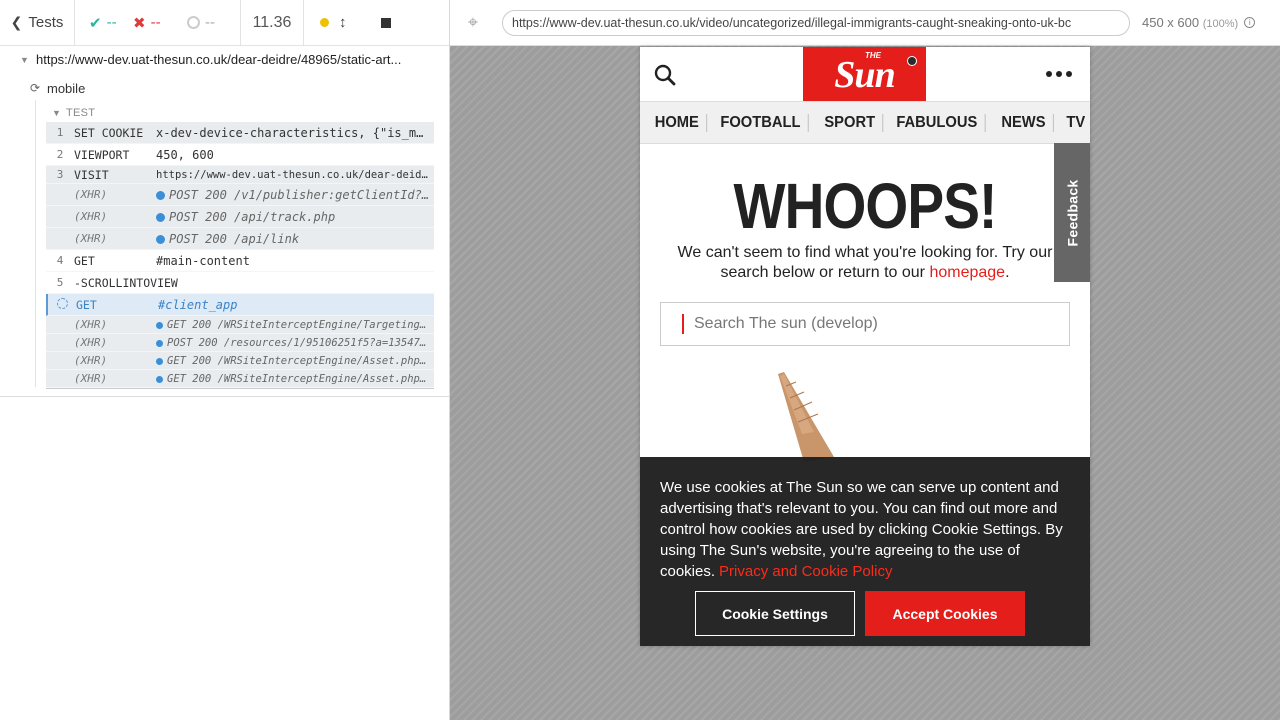 Image resolution: width=1280 pixels, height=720 pixels. Describe the element at coordinates (66, 88) in the screenshot. I see `suite-title: mobile` at that location.